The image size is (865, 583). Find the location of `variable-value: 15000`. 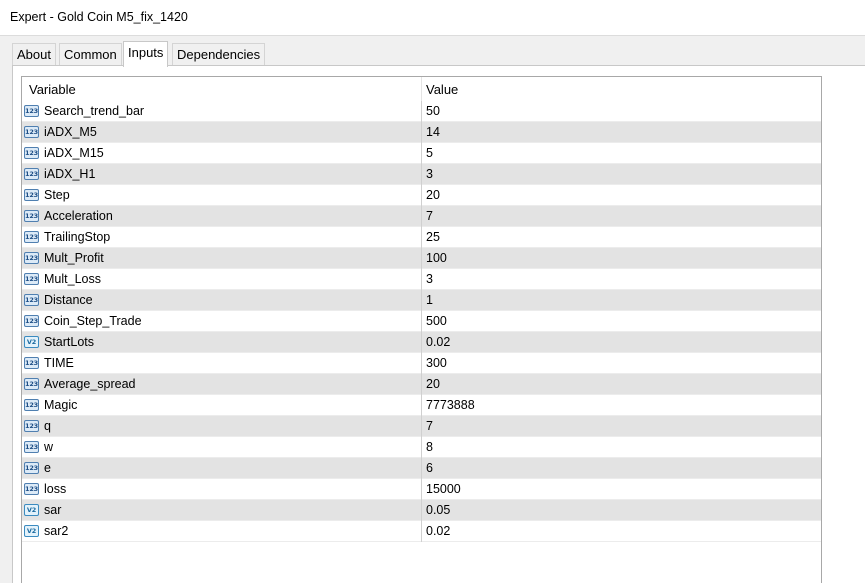

variable-value: 15000 is located at coordinates (443, 489).